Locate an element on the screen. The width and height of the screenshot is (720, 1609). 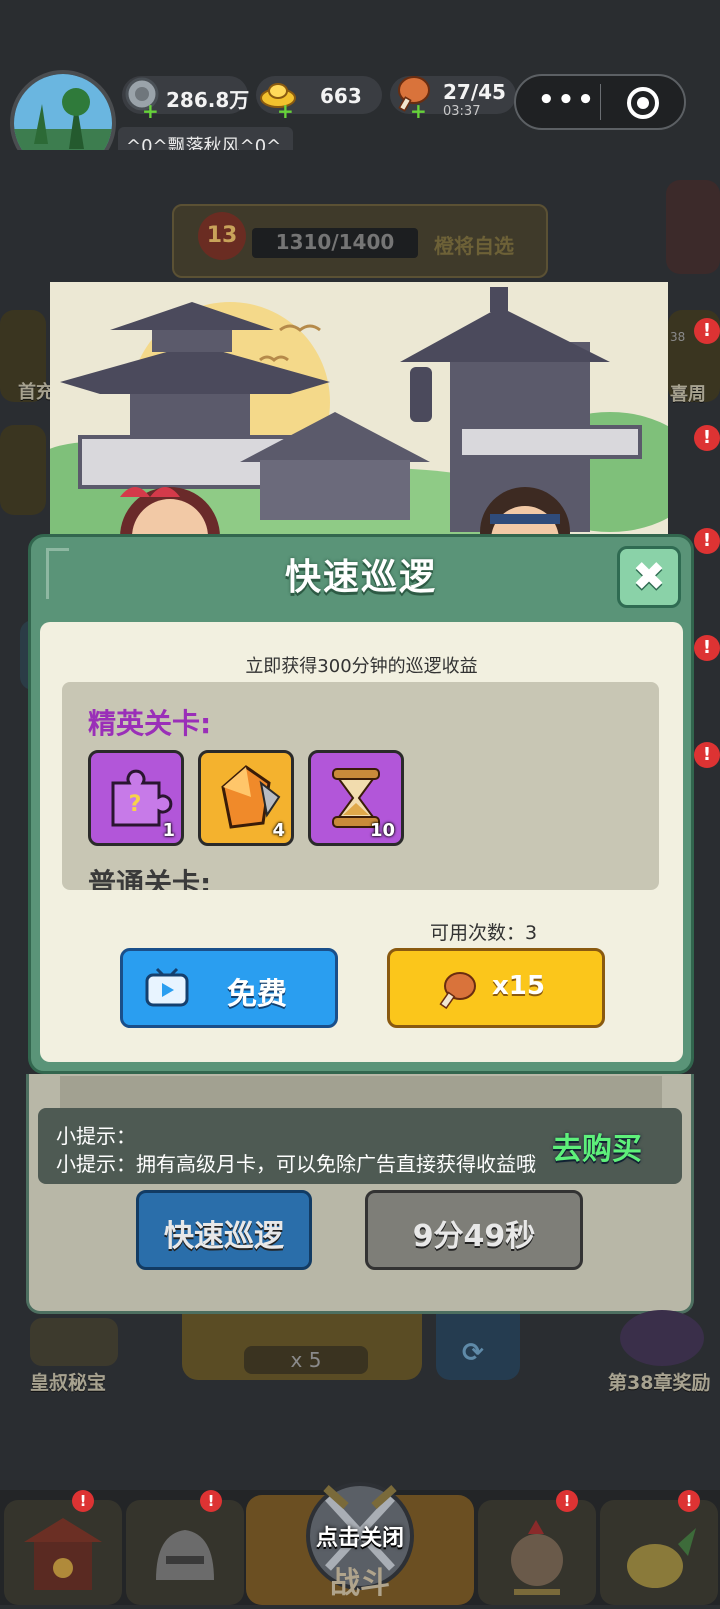
silver-amount: 286.8万 is located at coordinates (208, 100).